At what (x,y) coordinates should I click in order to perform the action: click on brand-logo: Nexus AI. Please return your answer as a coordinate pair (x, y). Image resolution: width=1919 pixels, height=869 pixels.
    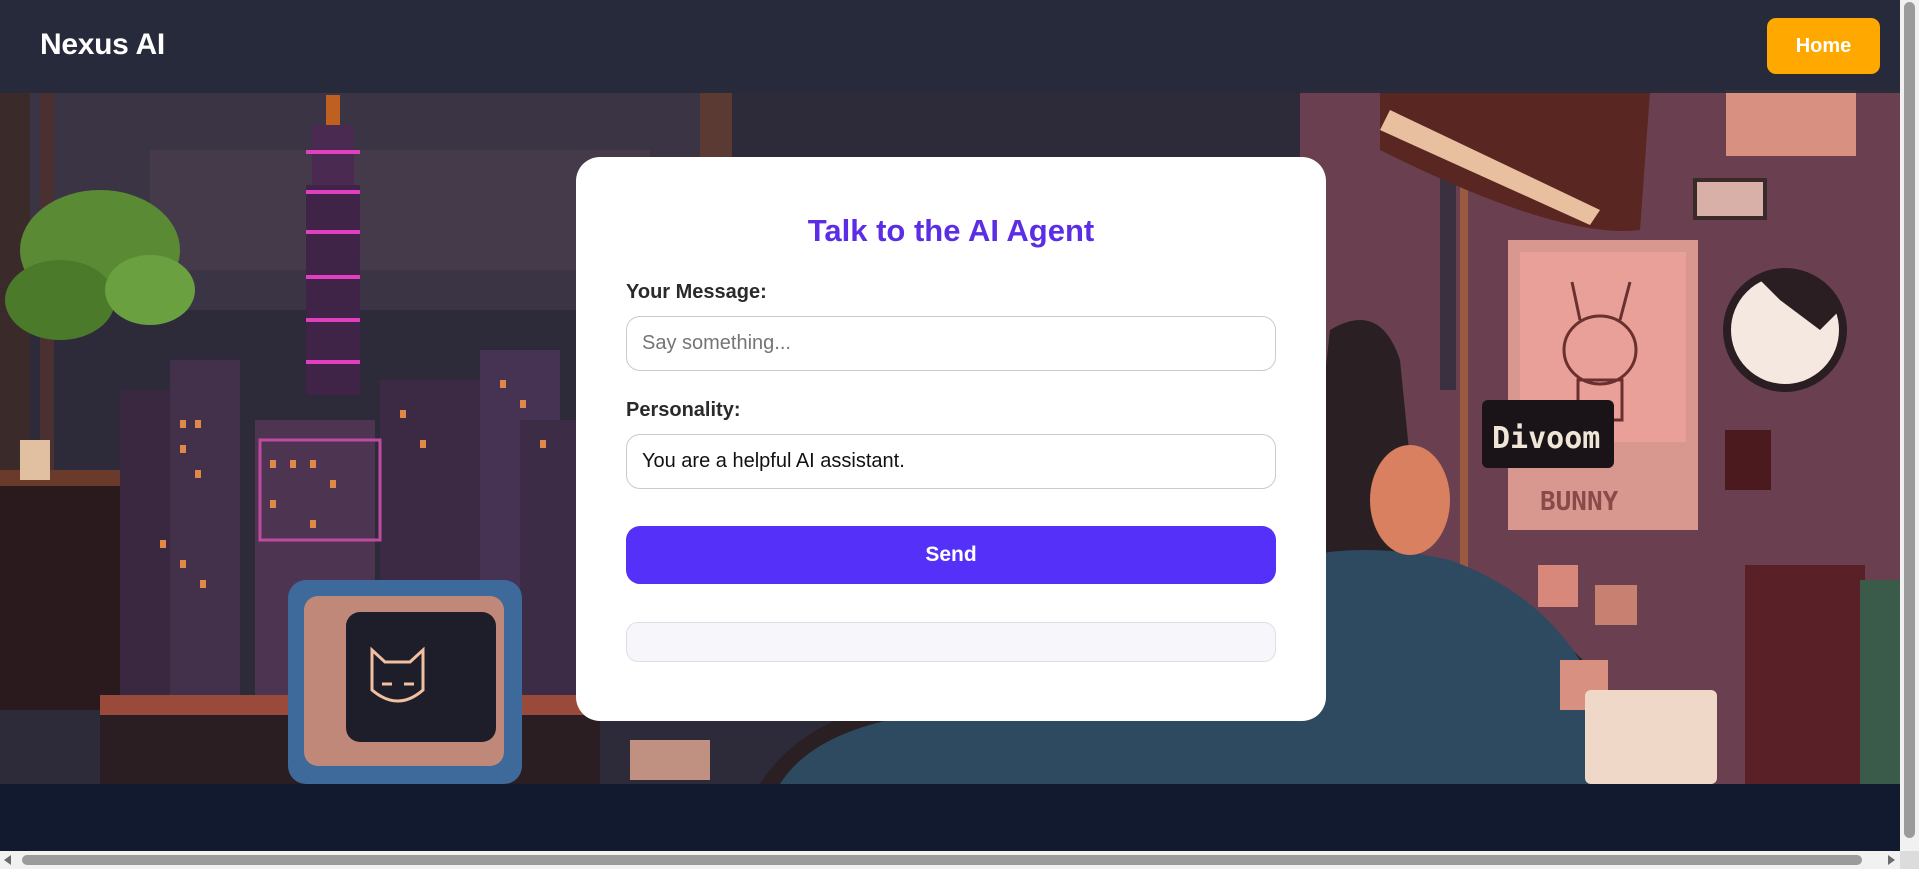
    Looking at the image, I should click on (102, 45).